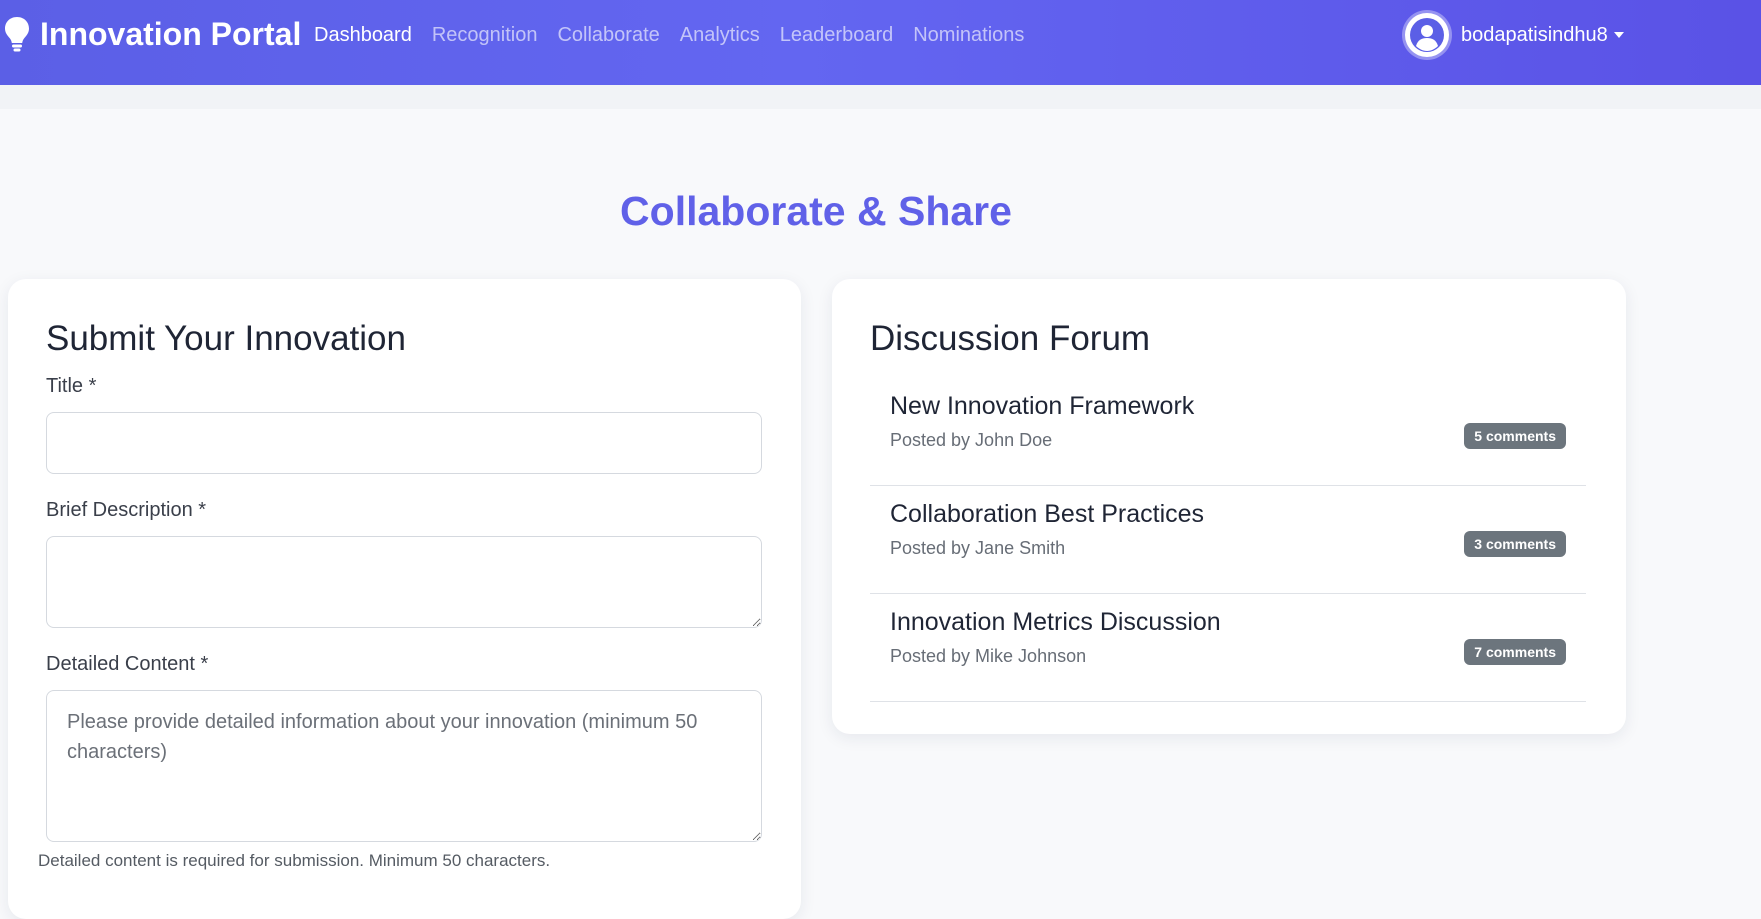 The height and width of the screenshot is (919, 1761). What do you see at coordinates (363, 35) in the screenshot?
I see `nav-dashboard: Dashboard` at bounding box center [363, 35].